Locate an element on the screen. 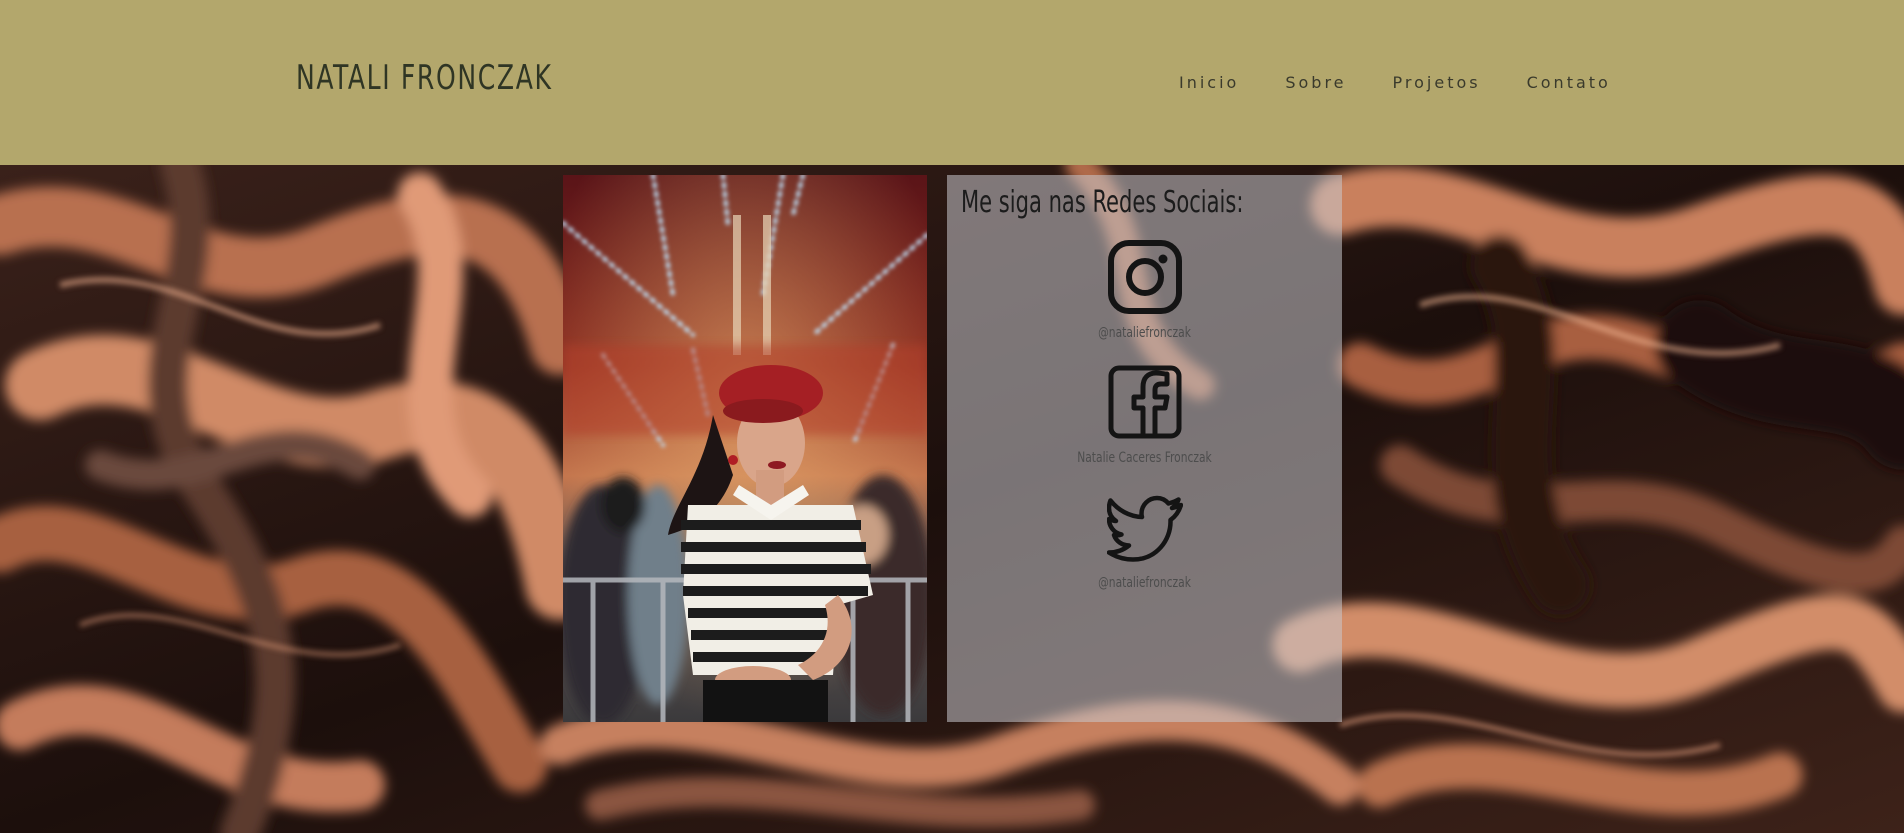 Image resolution: width=1904 pixels, height=833 pixels. main-nav: Inicio Sobre Projetos Contato is located at coordinates (1418, 82).